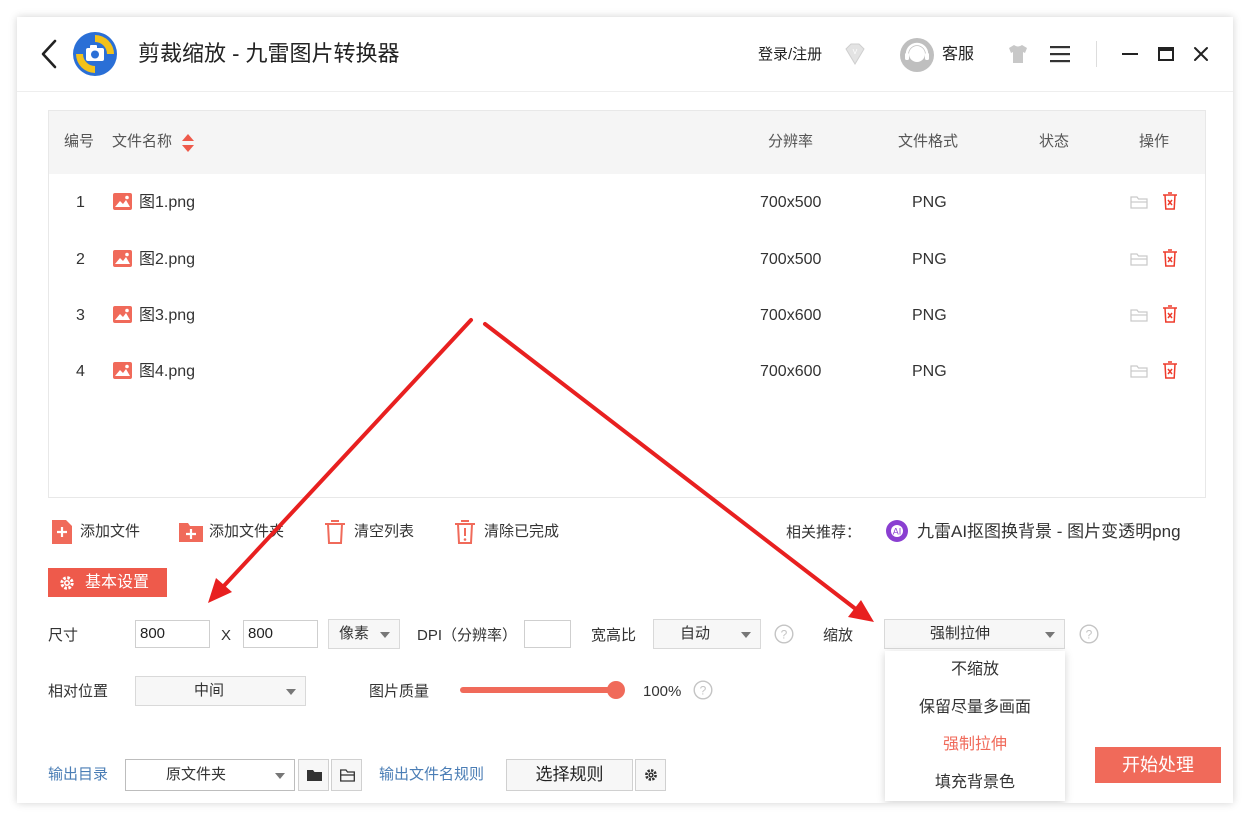 Image resolution: width=1250 pixels, height=820 pixels. I want to click on clear-completed-button: 清除已完成, so click(510, 532).